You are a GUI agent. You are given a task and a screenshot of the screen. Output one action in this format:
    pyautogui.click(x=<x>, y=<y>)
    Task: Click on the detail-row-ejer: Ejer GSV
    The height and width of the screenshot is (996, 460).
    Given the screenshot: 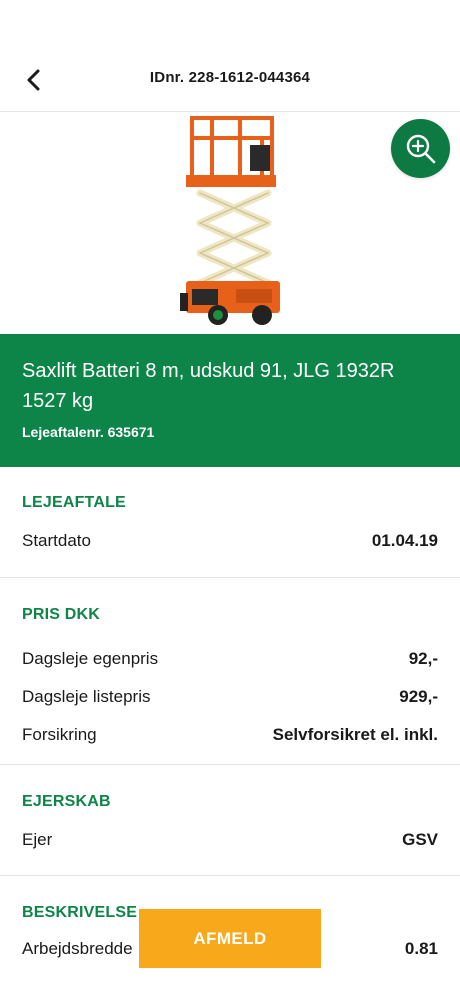 What is the action you would take?
    pyautogui.click(x=230, y=840)
    